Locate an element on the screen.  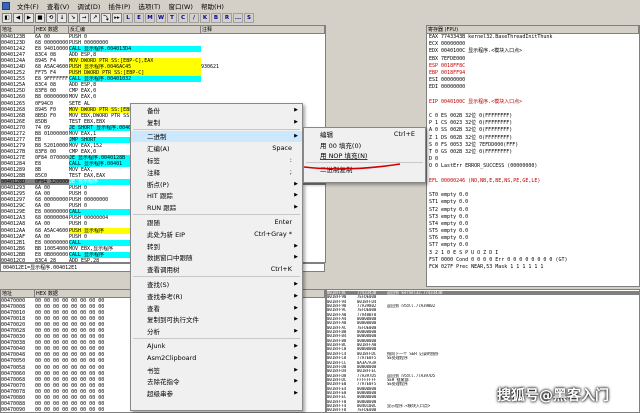
menu-item: 标签: is located at coordinates (216, 160).